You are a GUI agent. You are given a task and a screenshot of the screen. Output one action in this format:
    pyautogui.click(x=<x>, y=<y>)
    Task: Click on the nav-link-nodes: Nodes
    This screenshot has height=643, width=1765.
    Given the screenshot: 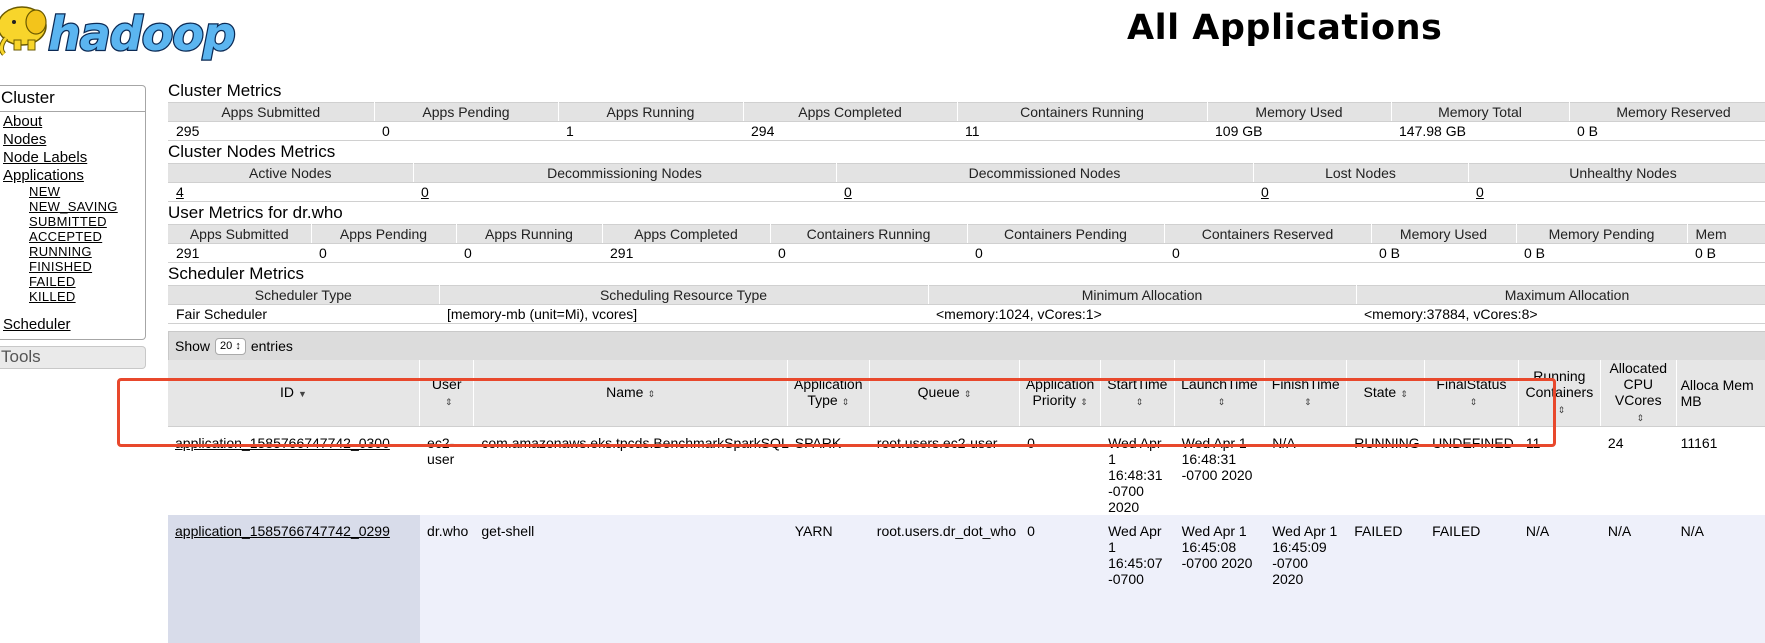 What is the action you would take?
    pyautogui.click(x=72, y=139)
    